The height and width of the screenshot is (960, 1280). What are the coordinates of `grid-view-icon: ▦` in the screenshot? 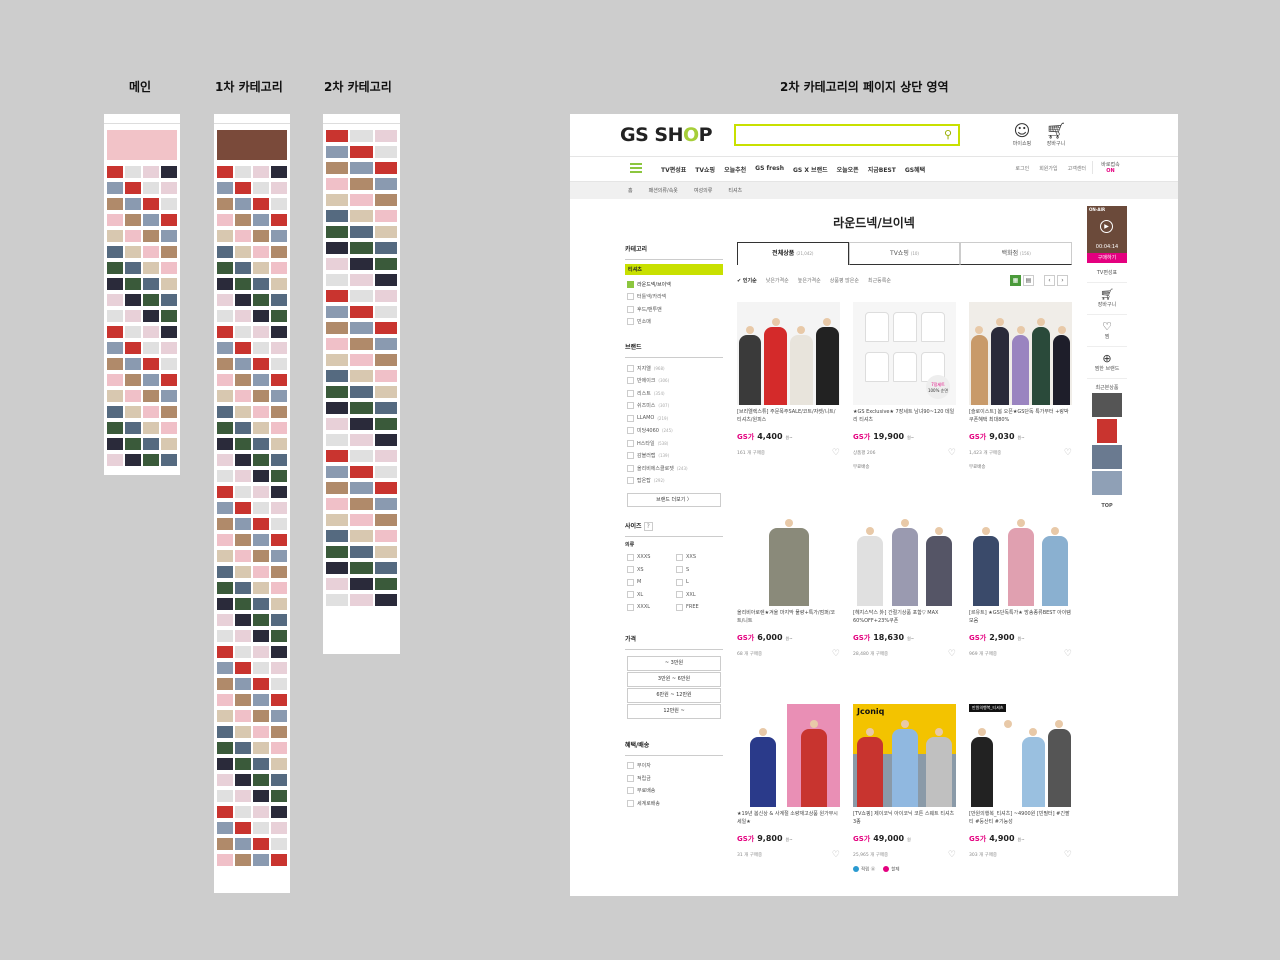 It's located at (1015, 280).